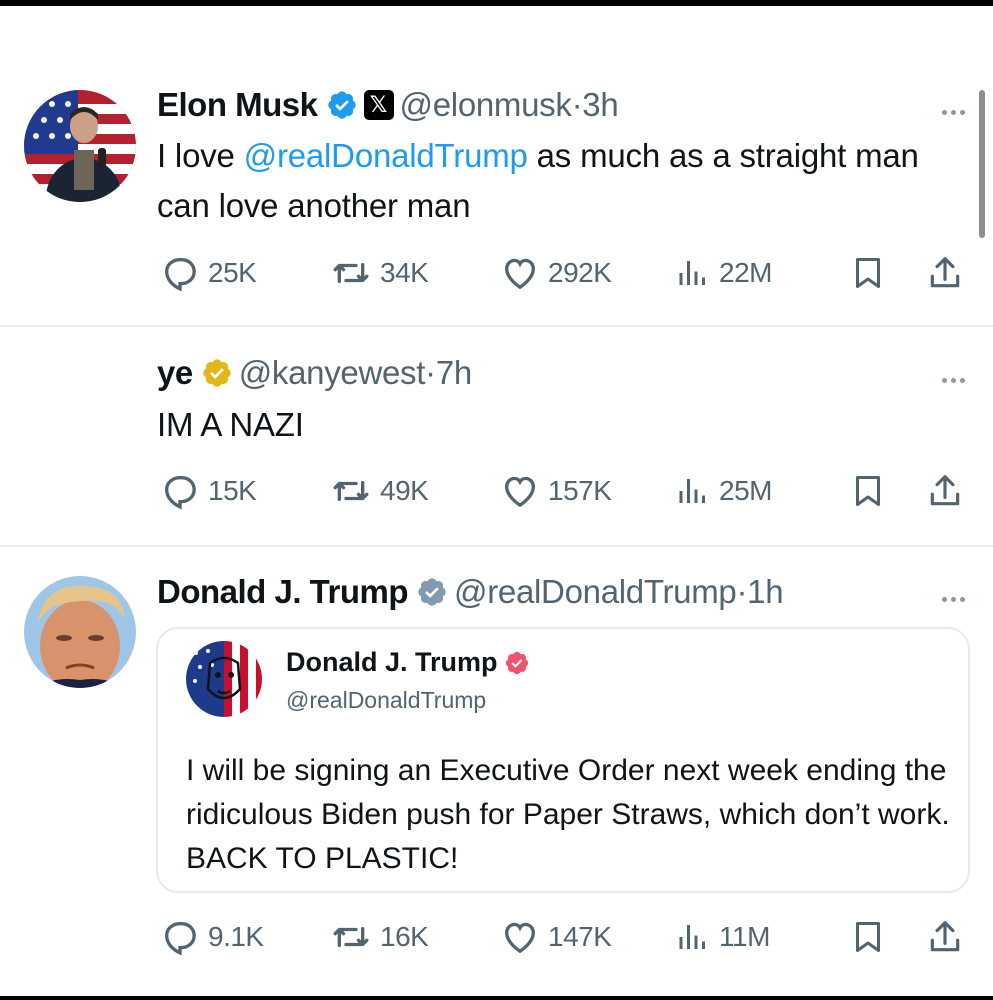  Describe the element at coordinates (982, 164) in the screenshot. I see `scrollbar` at that location.